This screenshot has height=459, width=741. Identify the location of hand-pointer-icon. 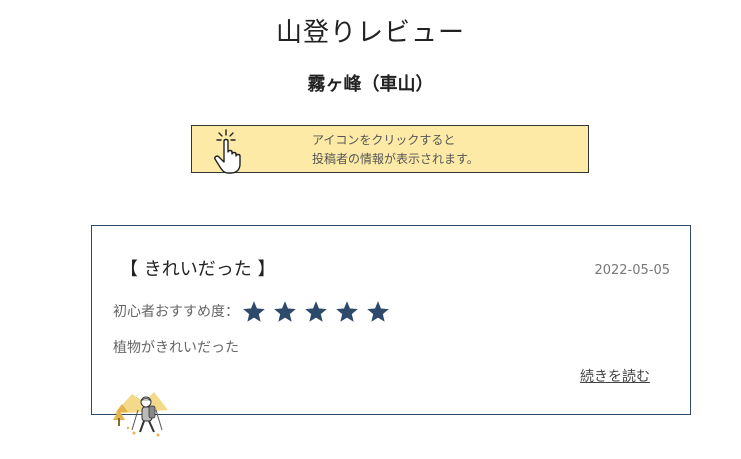
(227, 151).